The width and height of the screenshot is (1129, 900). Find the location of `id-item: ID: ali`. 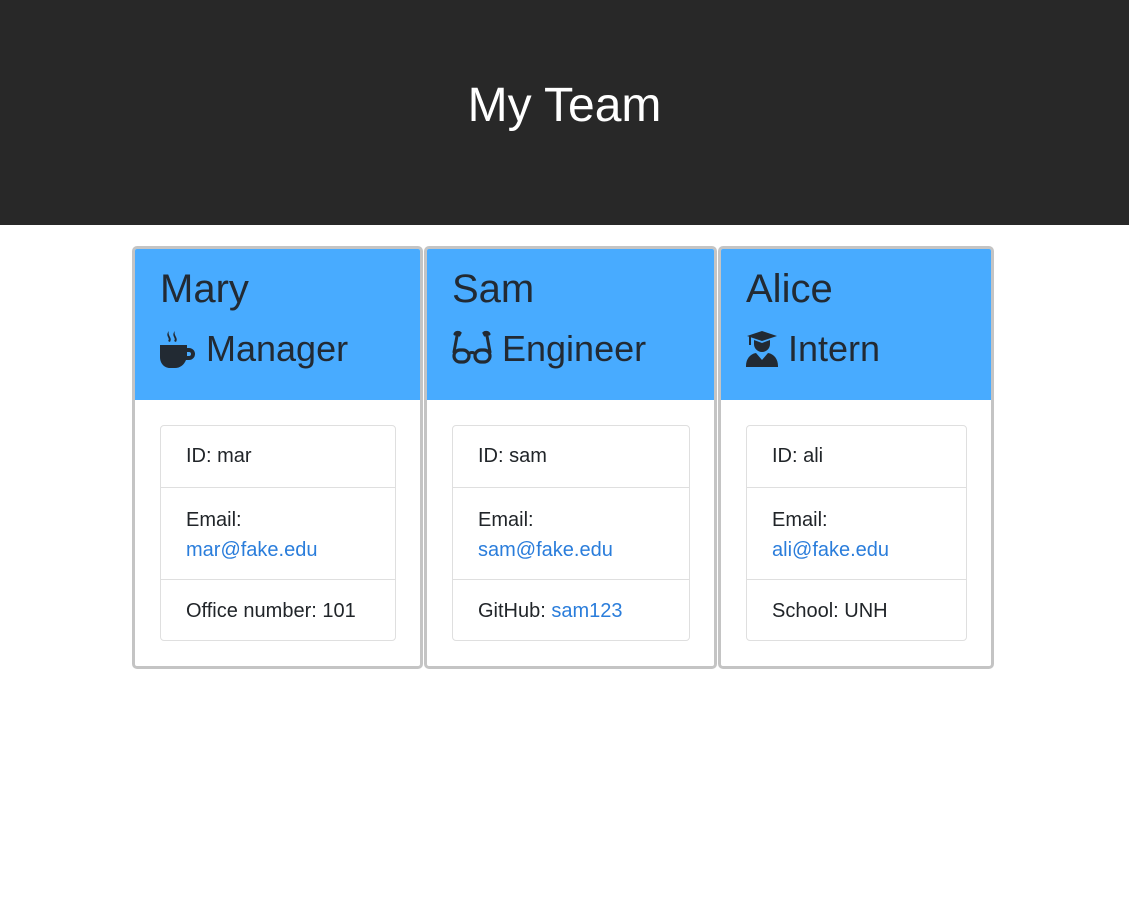

id-item: ID: ali is located at coordinates (798, 456).